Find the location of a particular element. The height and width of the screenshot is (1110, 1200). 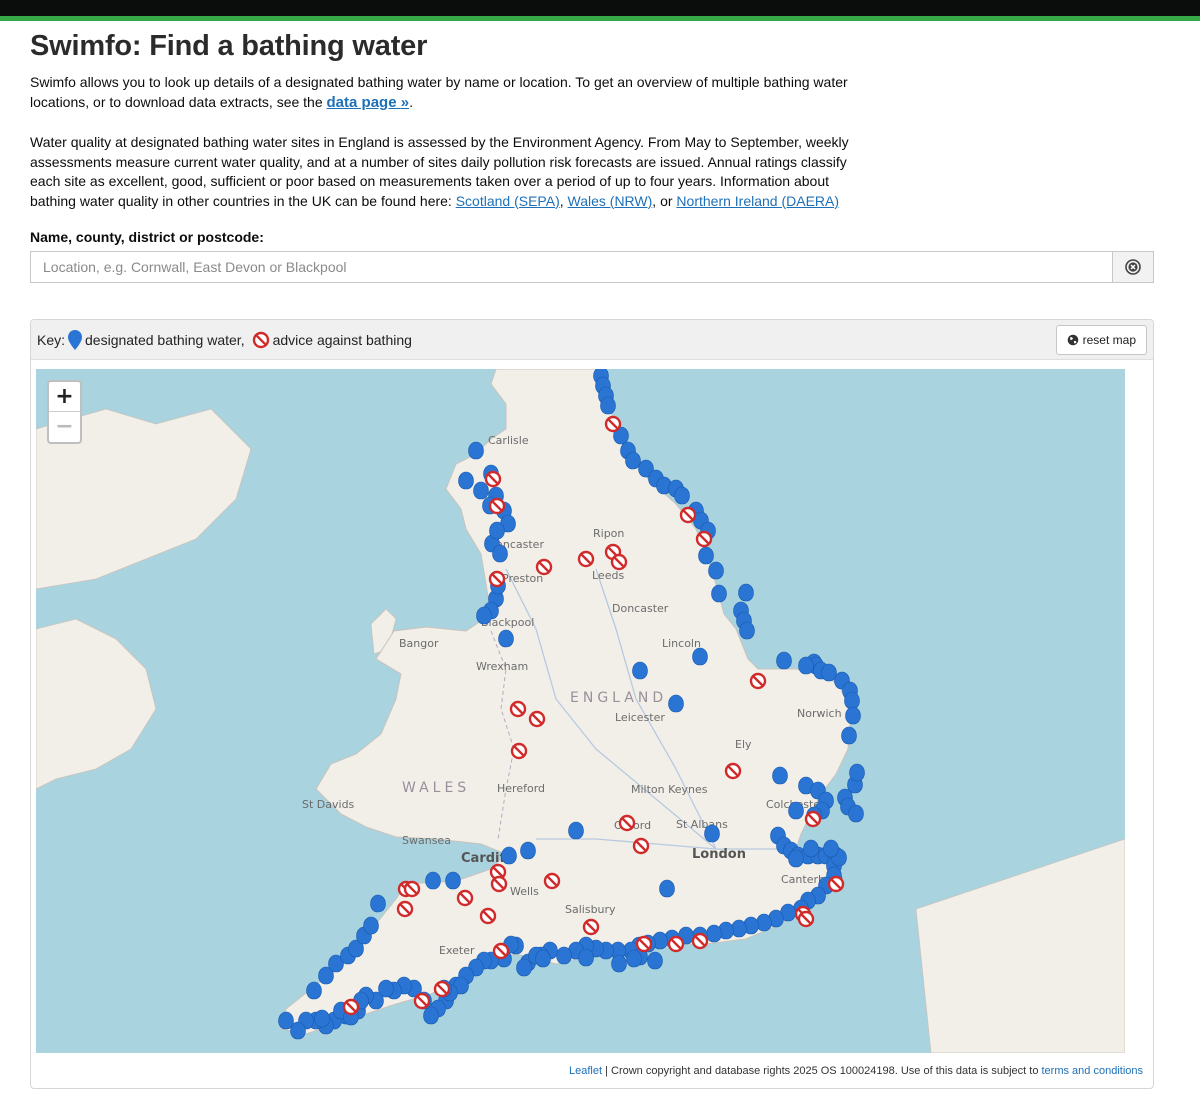

data-page-link: data page » is located at coordinates (368, 102).